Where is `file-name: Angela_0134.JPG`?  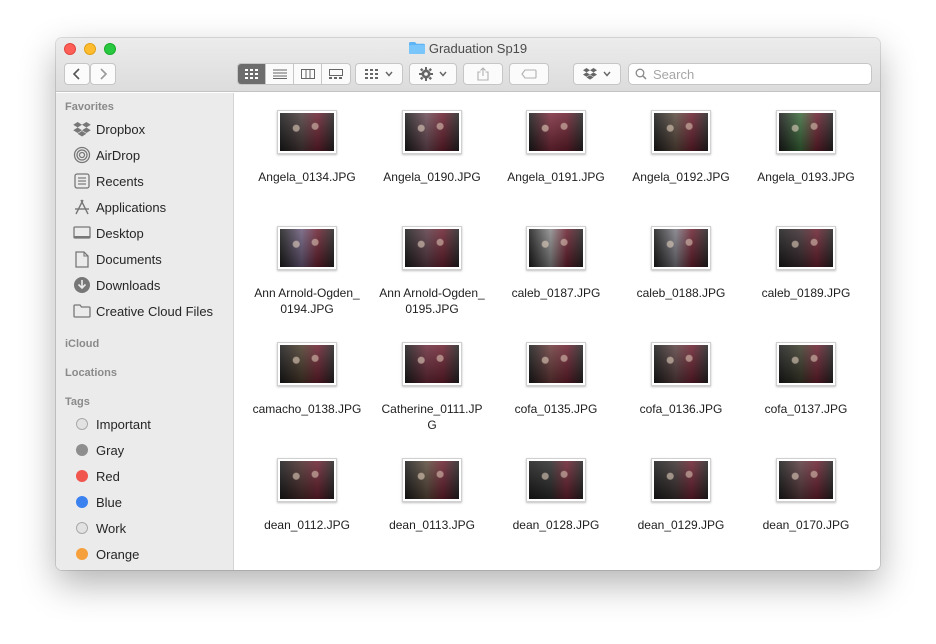 file-name: Angela_0134.JPG is located at coordinates (307, 177).